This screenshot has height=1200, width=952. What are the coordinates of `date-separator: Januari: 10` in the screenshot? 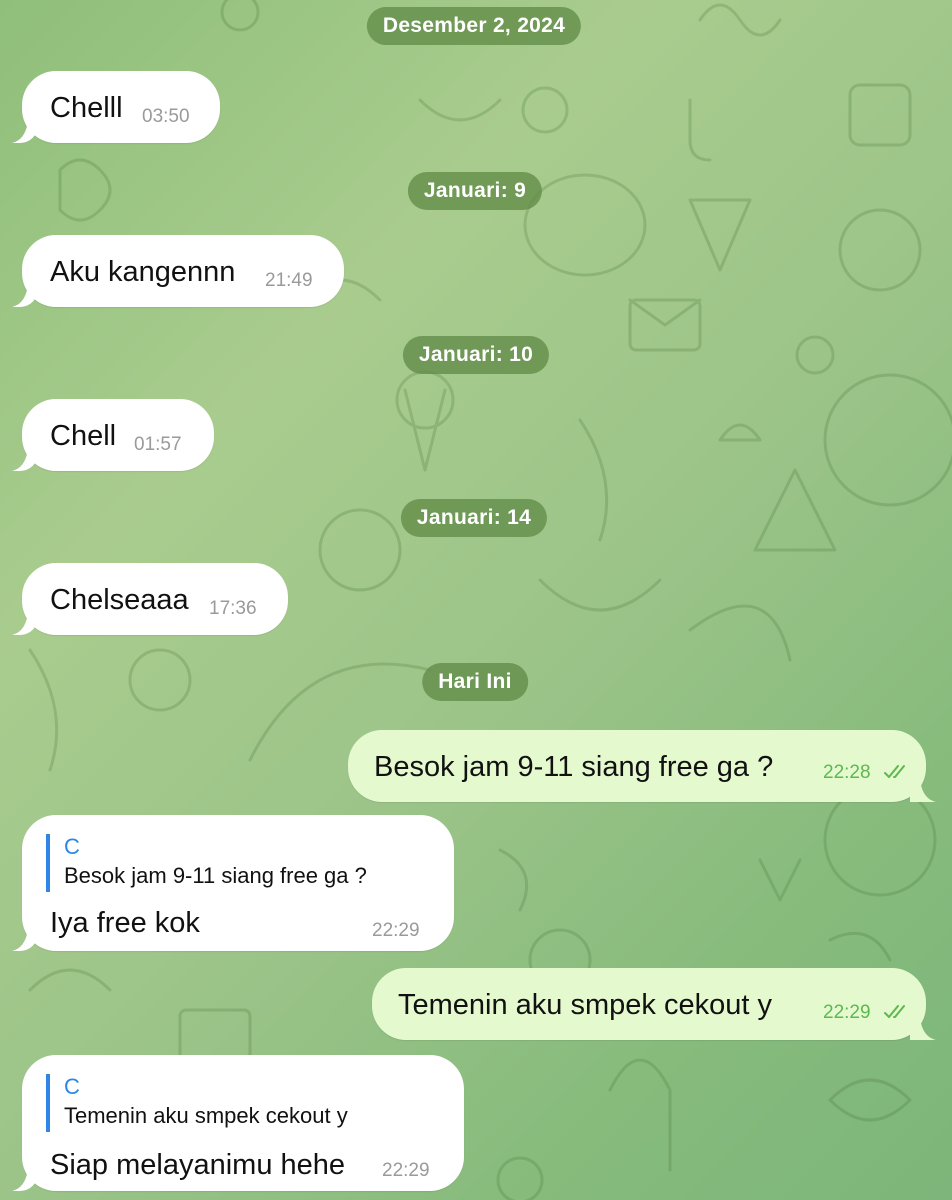 It's located at (476, 355).